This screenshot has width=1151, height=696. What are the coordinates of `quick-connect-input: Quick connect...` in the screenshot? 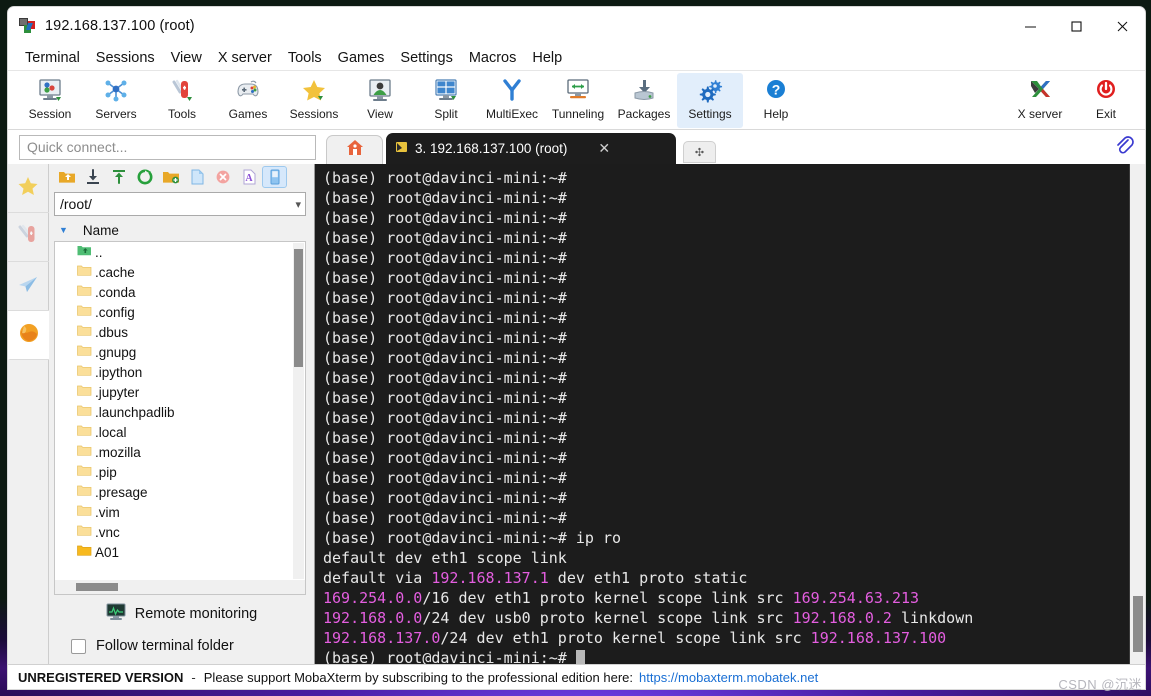 It's located at (167, 147).